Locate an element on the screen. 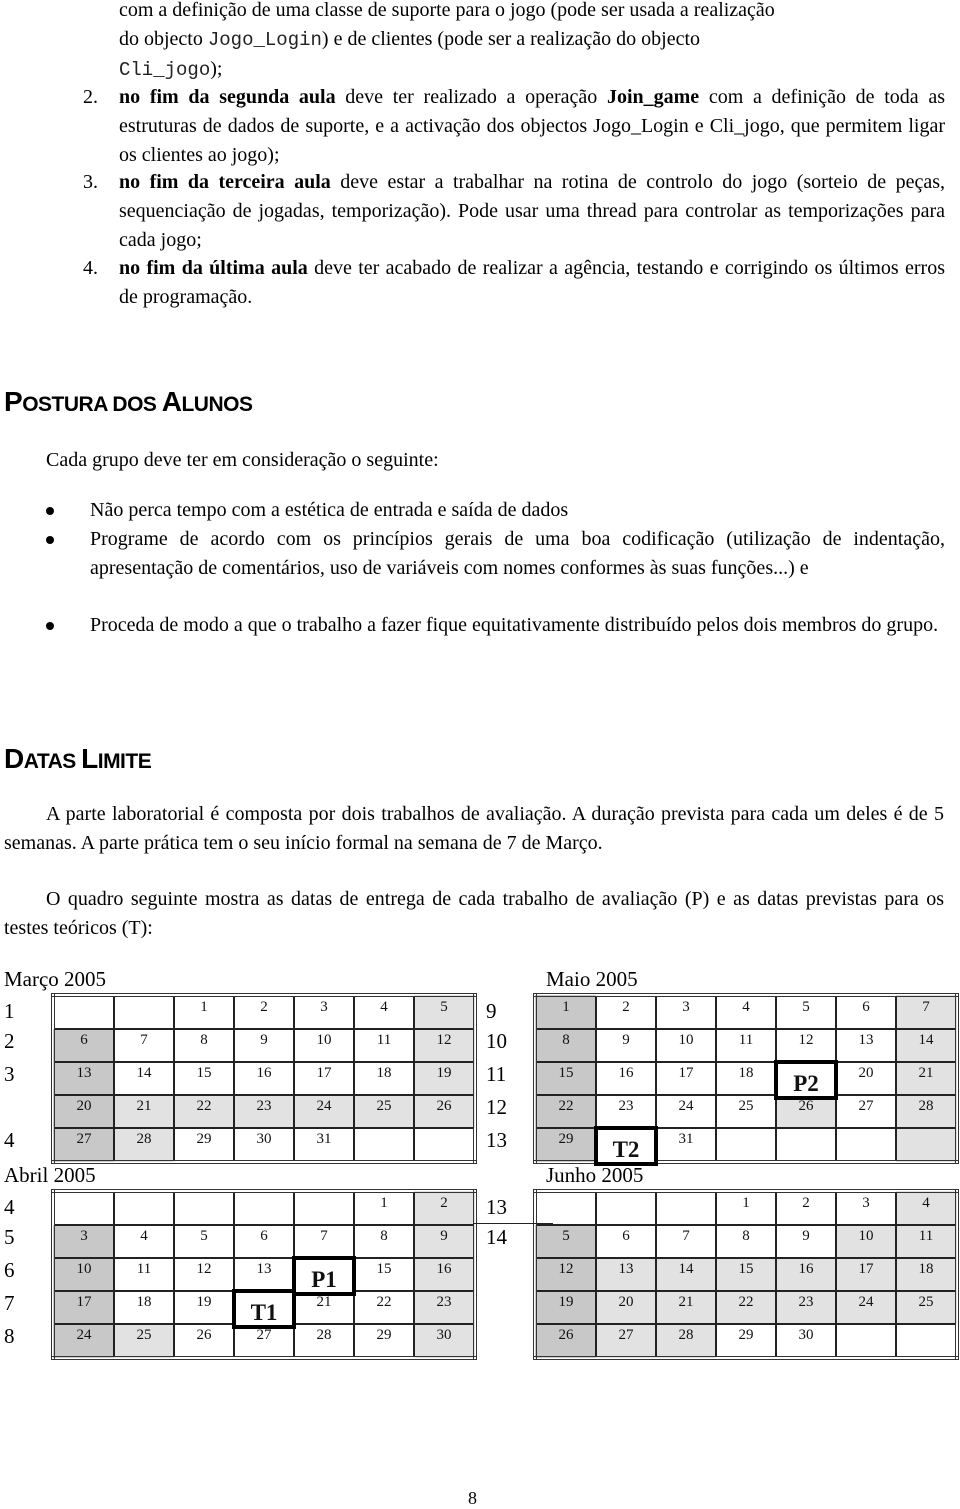 This screenshot has height=1509, width=960. day-number: 28 is located at coordinates (926, 1106).